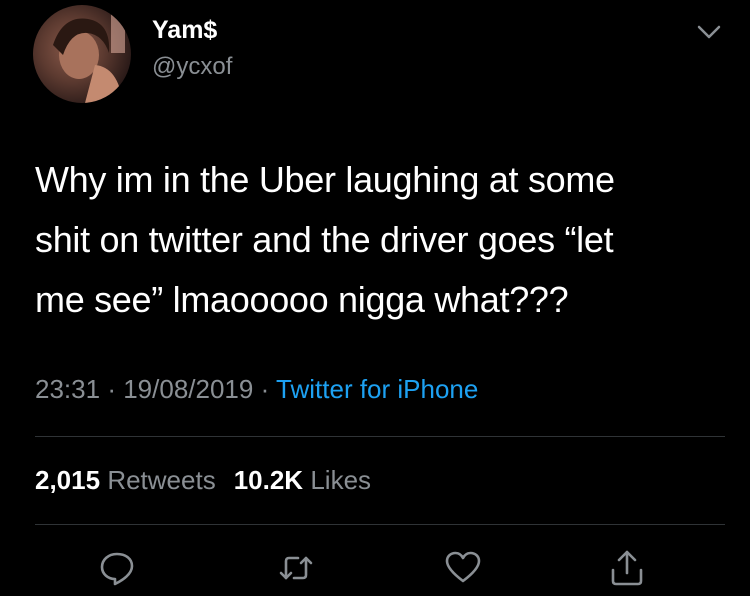  Describe the element at coordinates (341, 480) in the screenshot. I see `likes-label: Likes` at that location.